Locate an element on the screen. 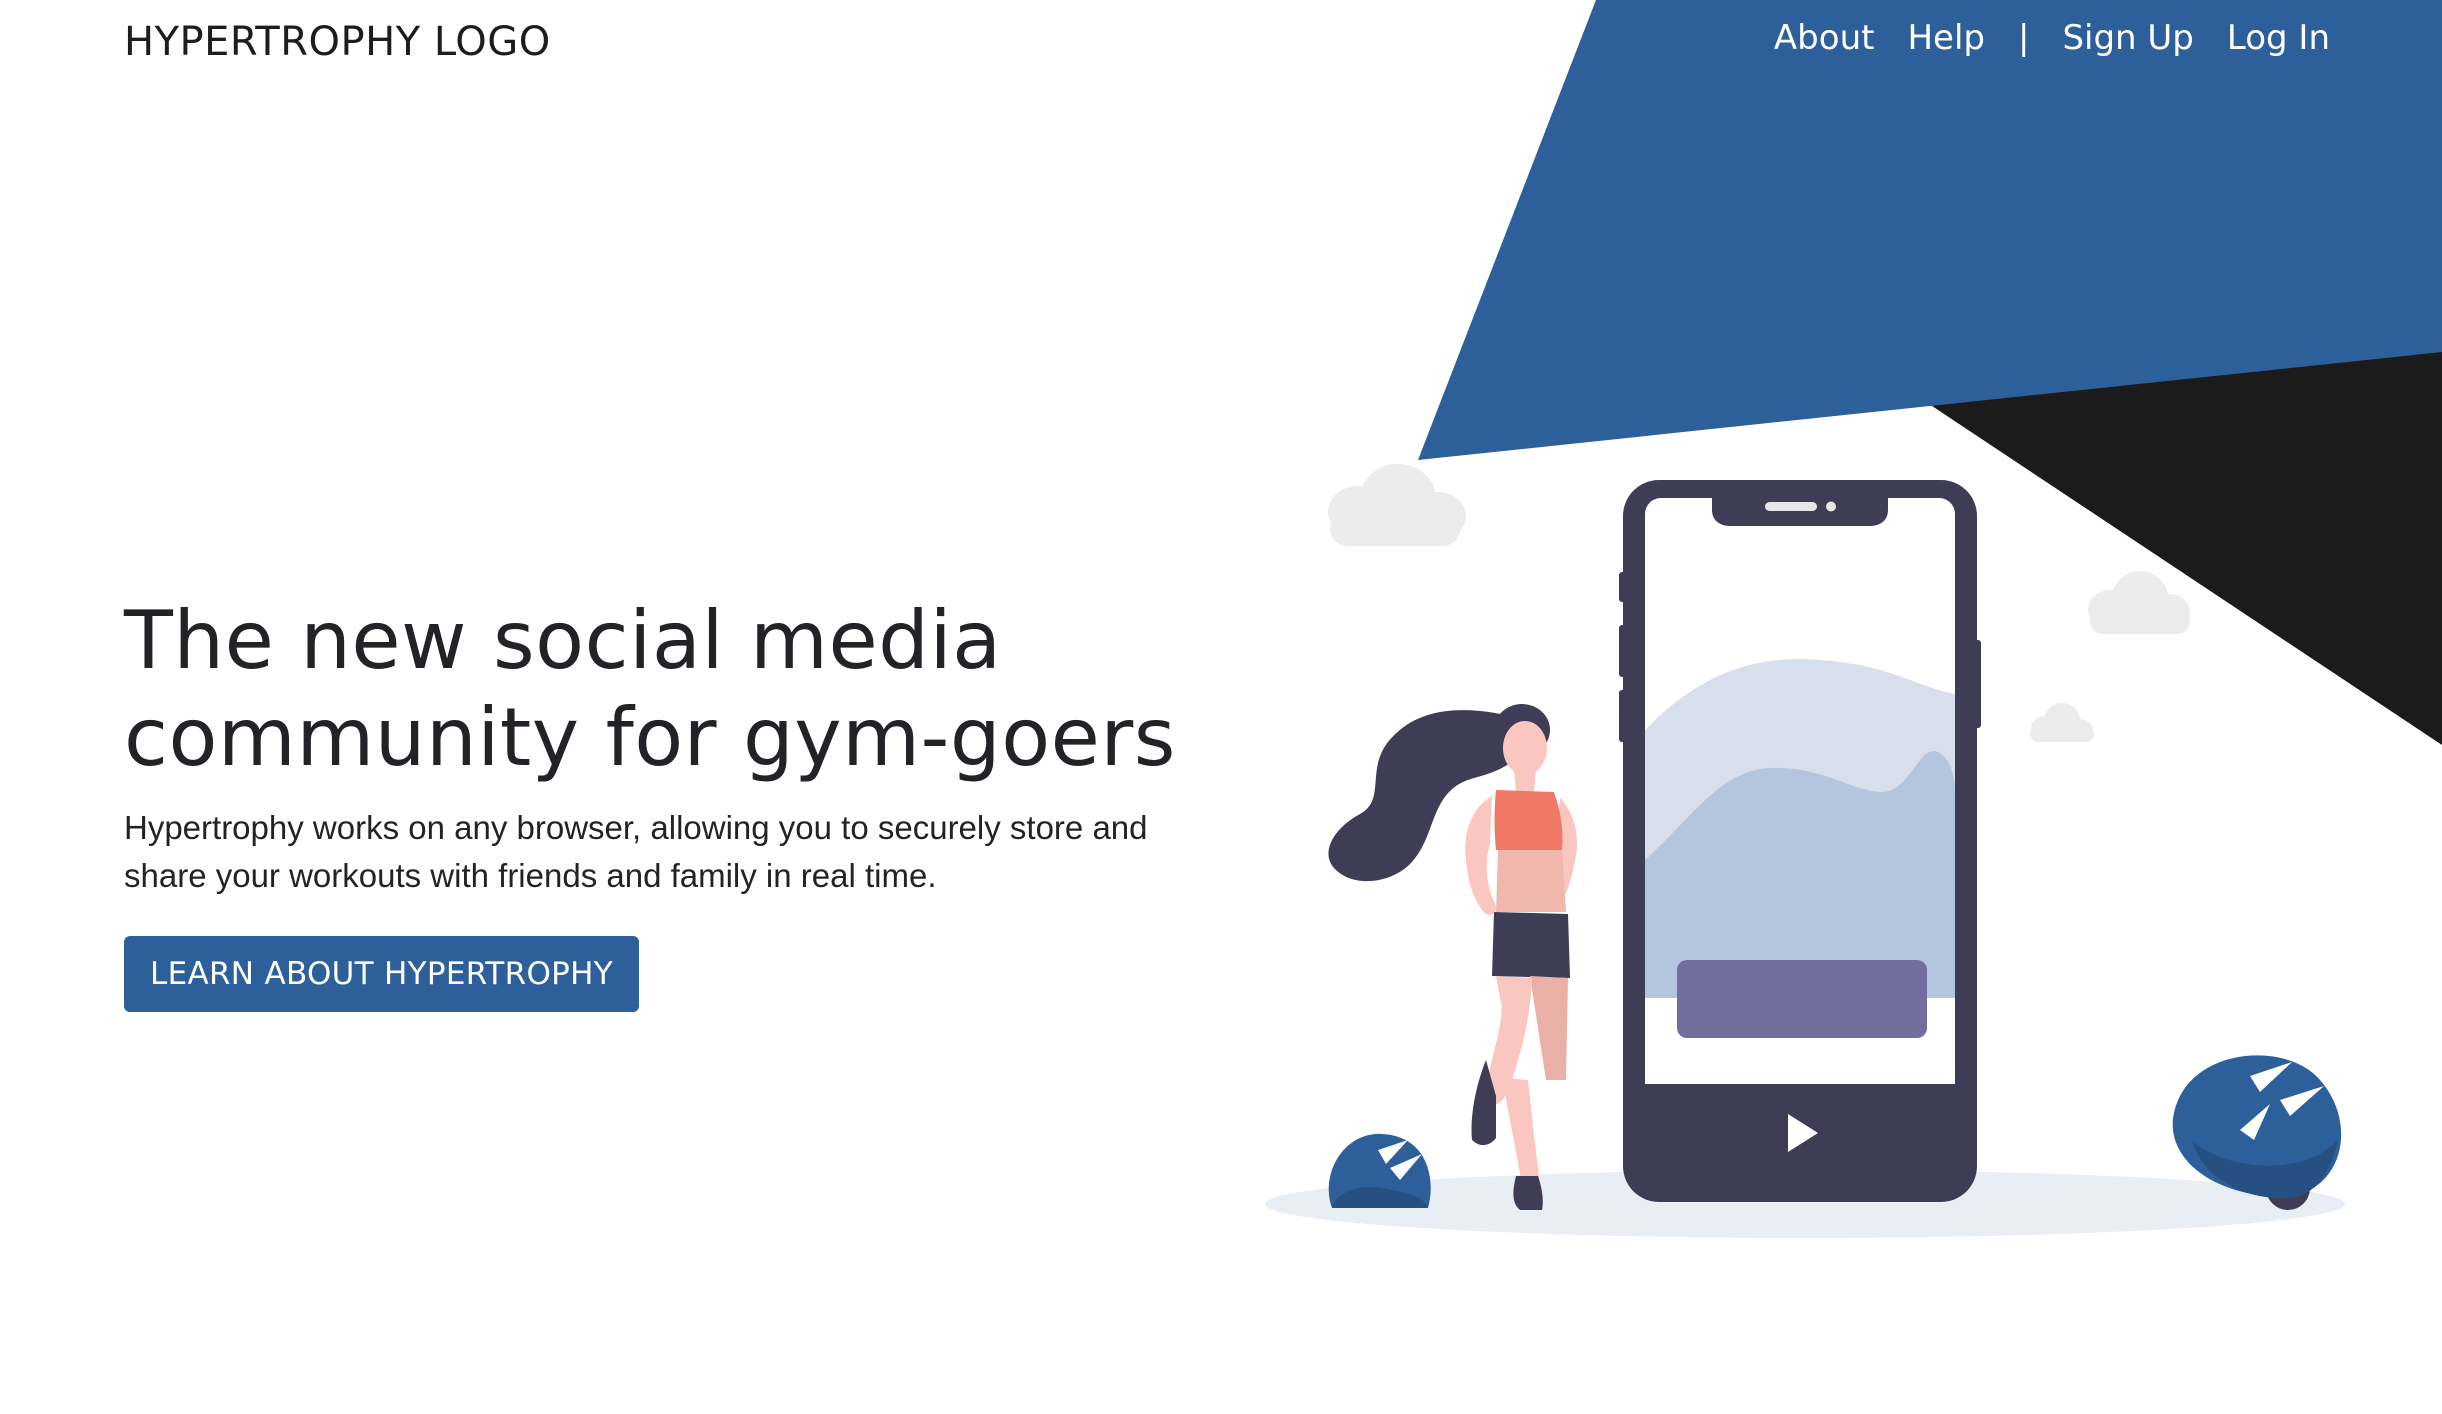 The width and height of the screenshot is (2442, 1414). hero-title-line-1: The new social media is located at coordinates (563, 640).